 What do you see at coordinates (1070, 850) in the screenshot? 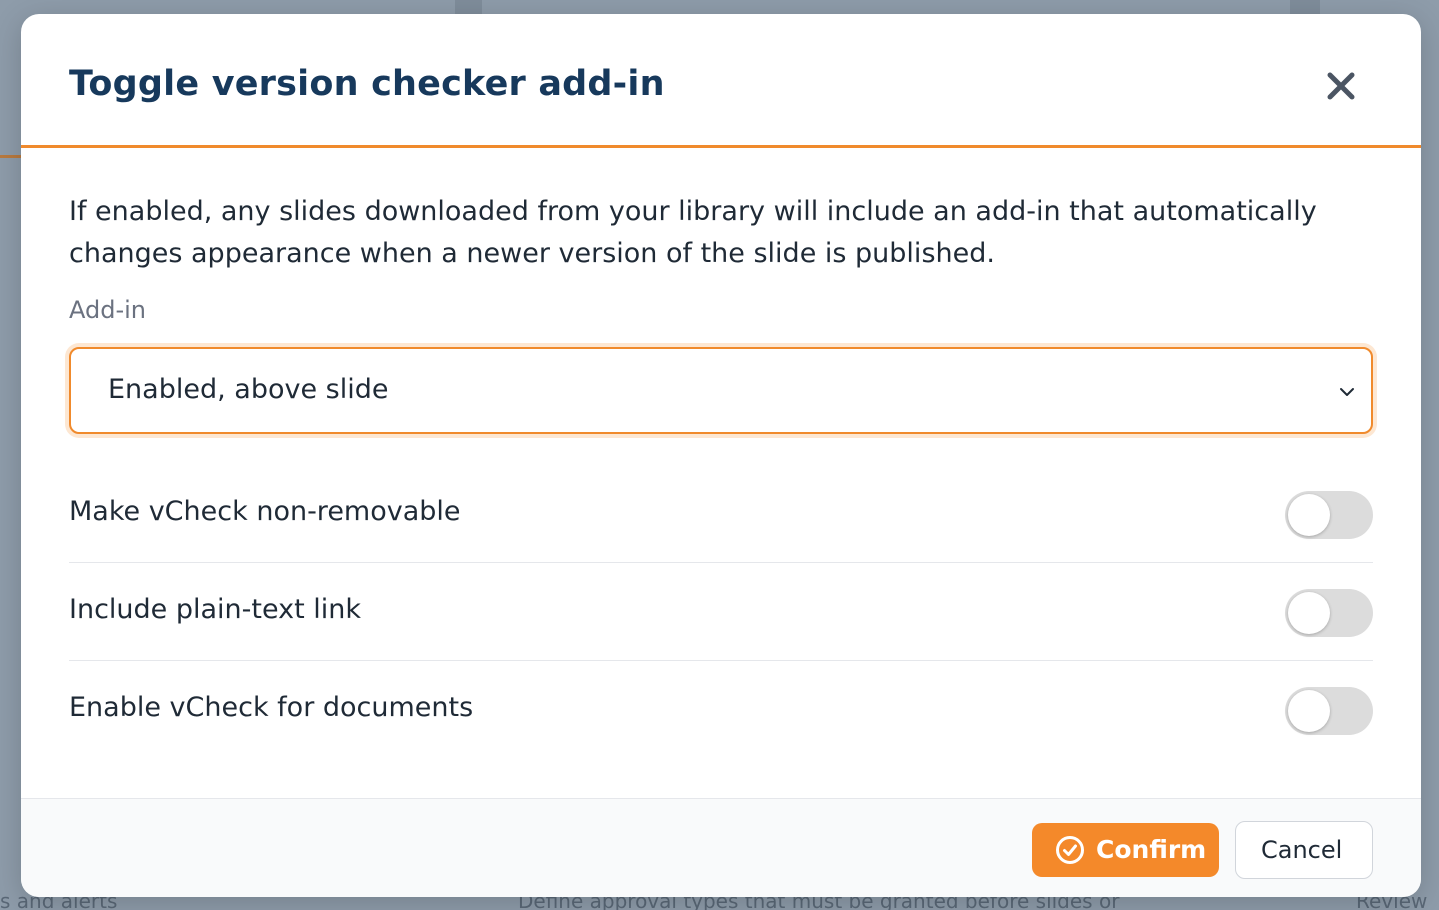
I see `check-circle-icon` at bounding box center [1070, 850].